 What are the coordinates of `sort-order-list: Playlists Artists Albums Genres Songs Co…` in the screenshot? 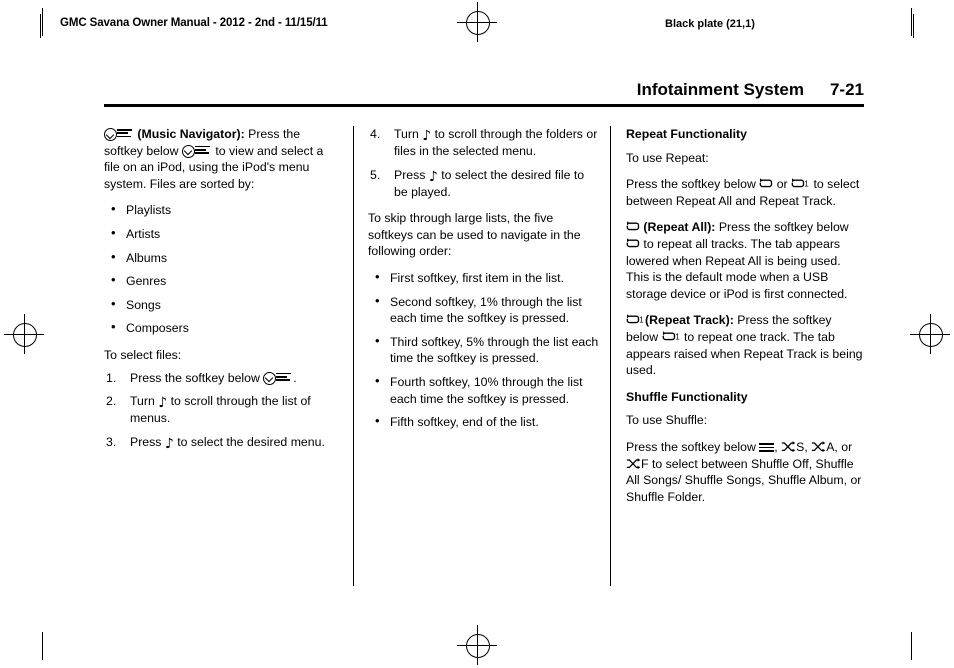 It's located at (220, 269).